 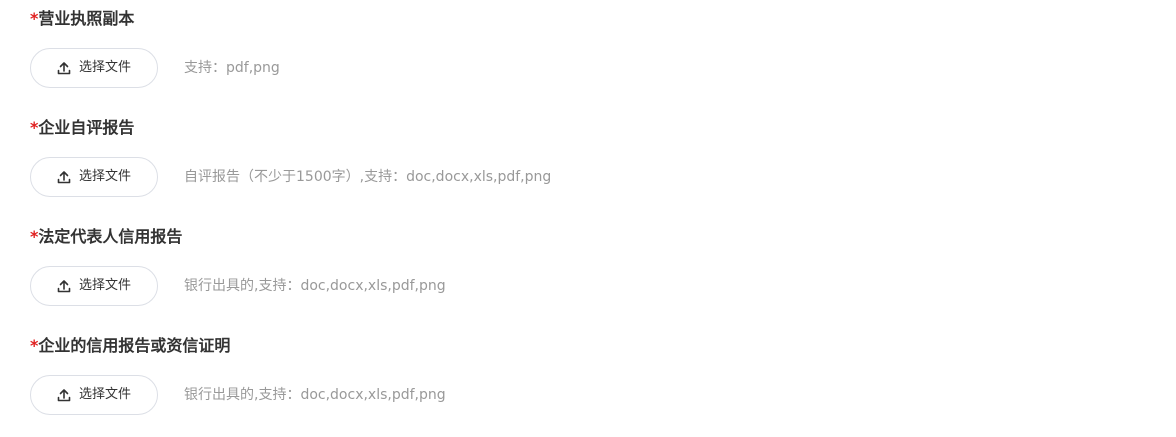 I want to click on field-label-text: 营业执照副本, so click(x=86, y=18).